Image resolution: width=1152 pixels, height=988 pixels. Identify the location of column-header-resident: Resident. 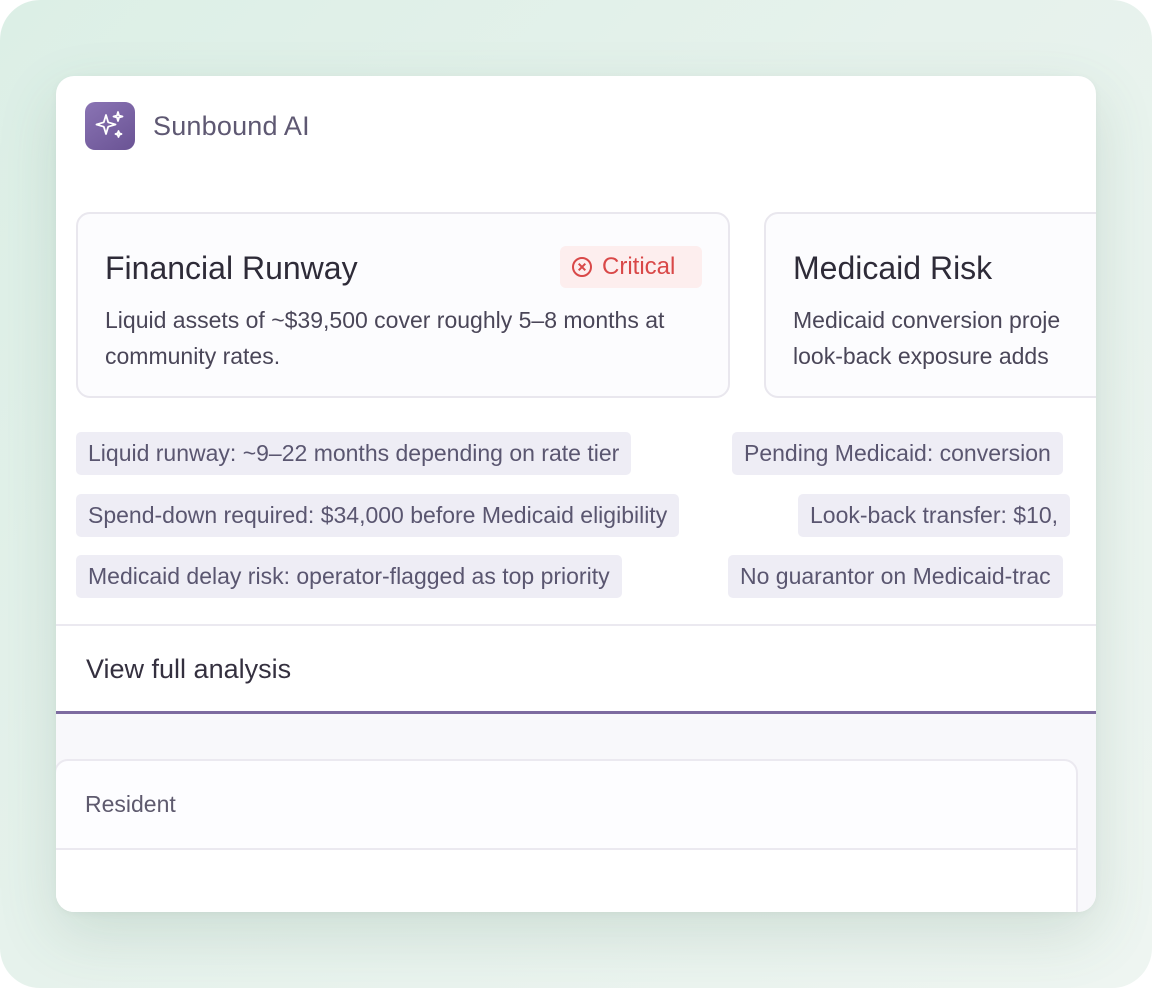
(130, 804).